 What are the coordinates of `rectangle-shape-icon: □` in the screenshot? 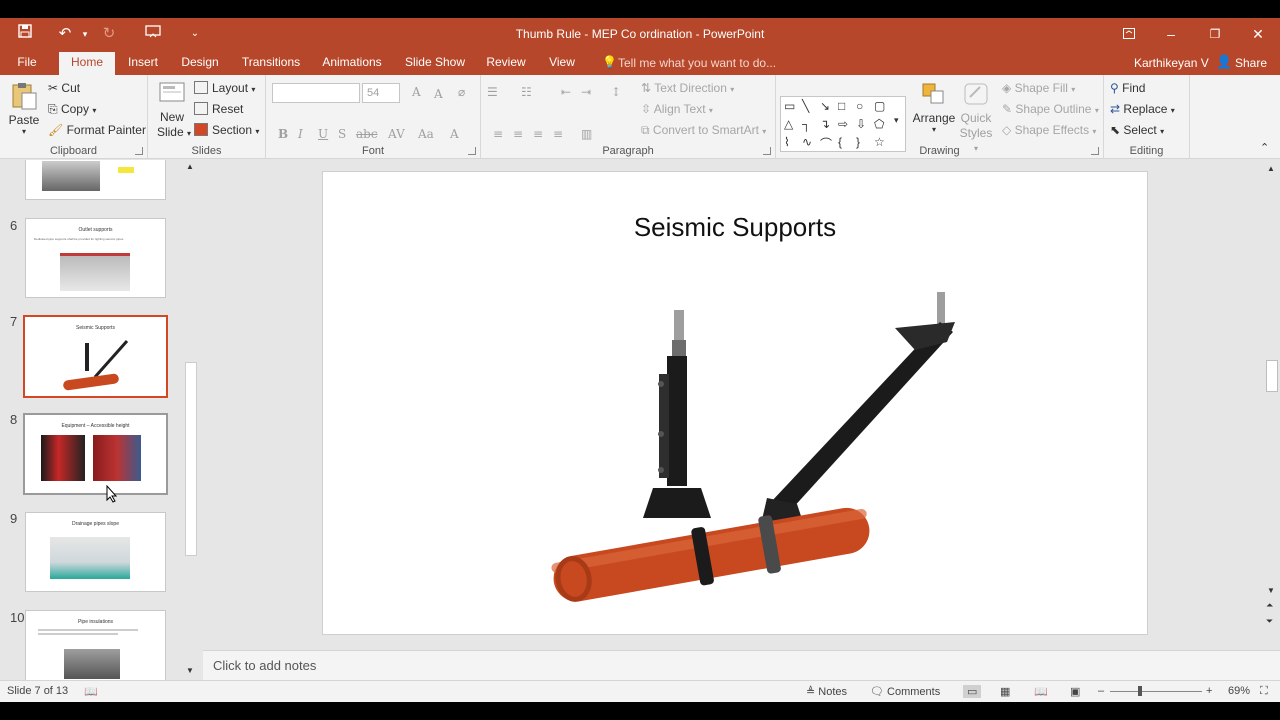 It's located at (841, 106).